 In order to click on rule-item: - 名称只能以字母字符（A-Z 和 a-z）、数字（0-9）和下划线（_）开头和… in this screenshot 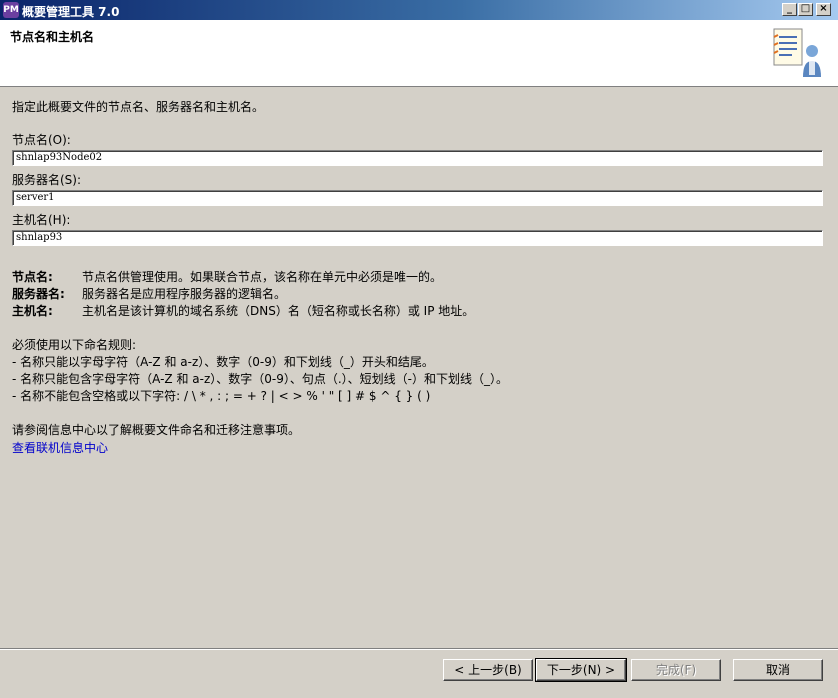, I will do `click(223, 362)`.